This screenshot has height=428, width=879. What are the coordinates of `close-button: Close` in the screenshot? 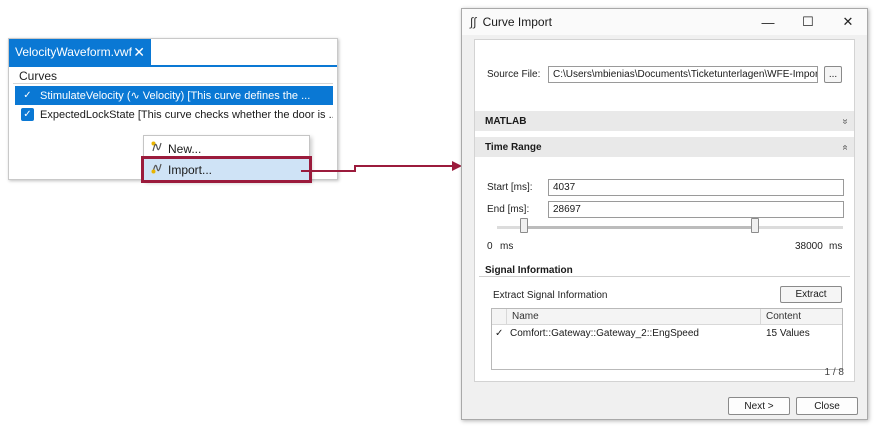 It's located at (827, 406).